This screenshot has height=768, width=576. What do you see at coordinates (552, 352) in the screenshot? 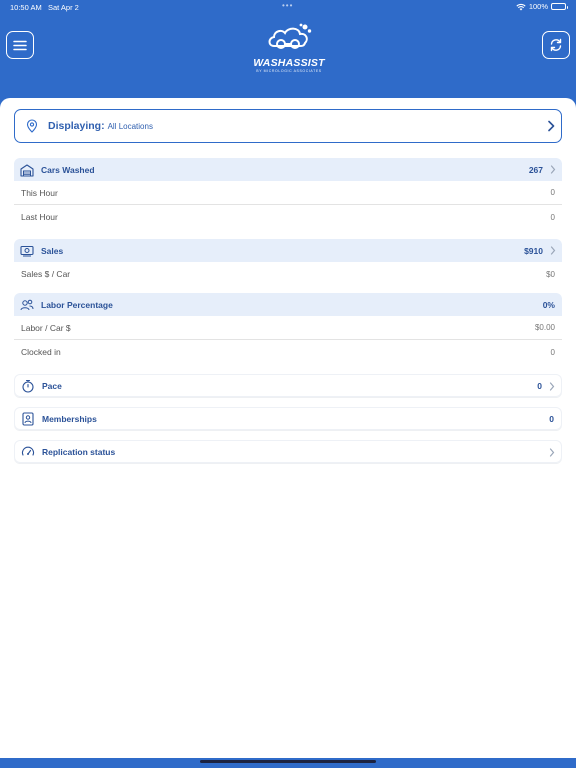
I see `clocked-in-value: 0` at bounding box center [552, 352].